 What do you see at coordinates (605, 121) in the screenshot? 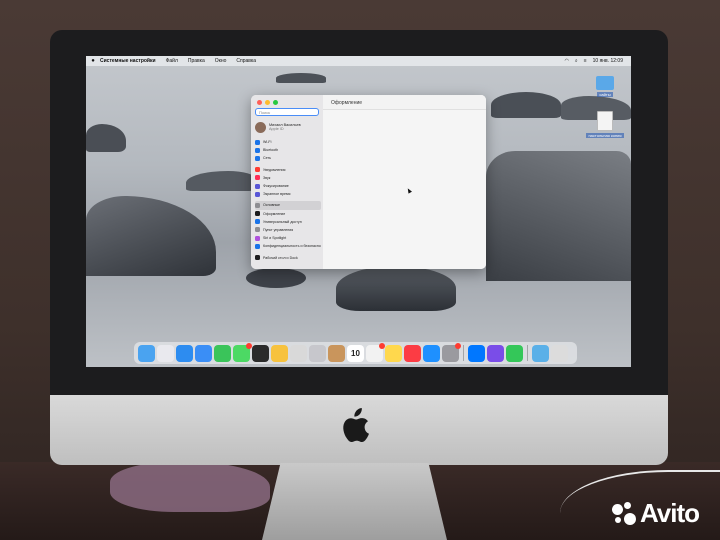
I see `document-icon` at bounding box center [605, 121].